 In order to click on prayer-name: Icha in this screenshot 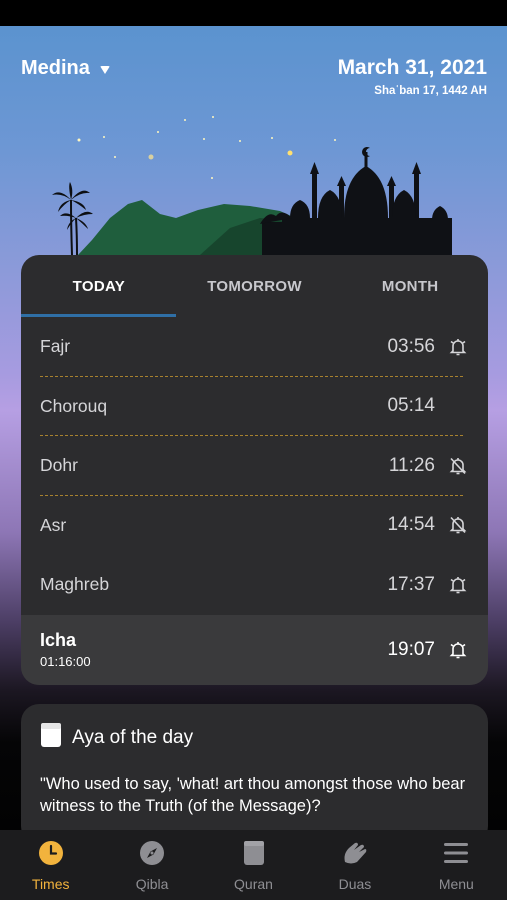, I will do `click(58, 640)`.